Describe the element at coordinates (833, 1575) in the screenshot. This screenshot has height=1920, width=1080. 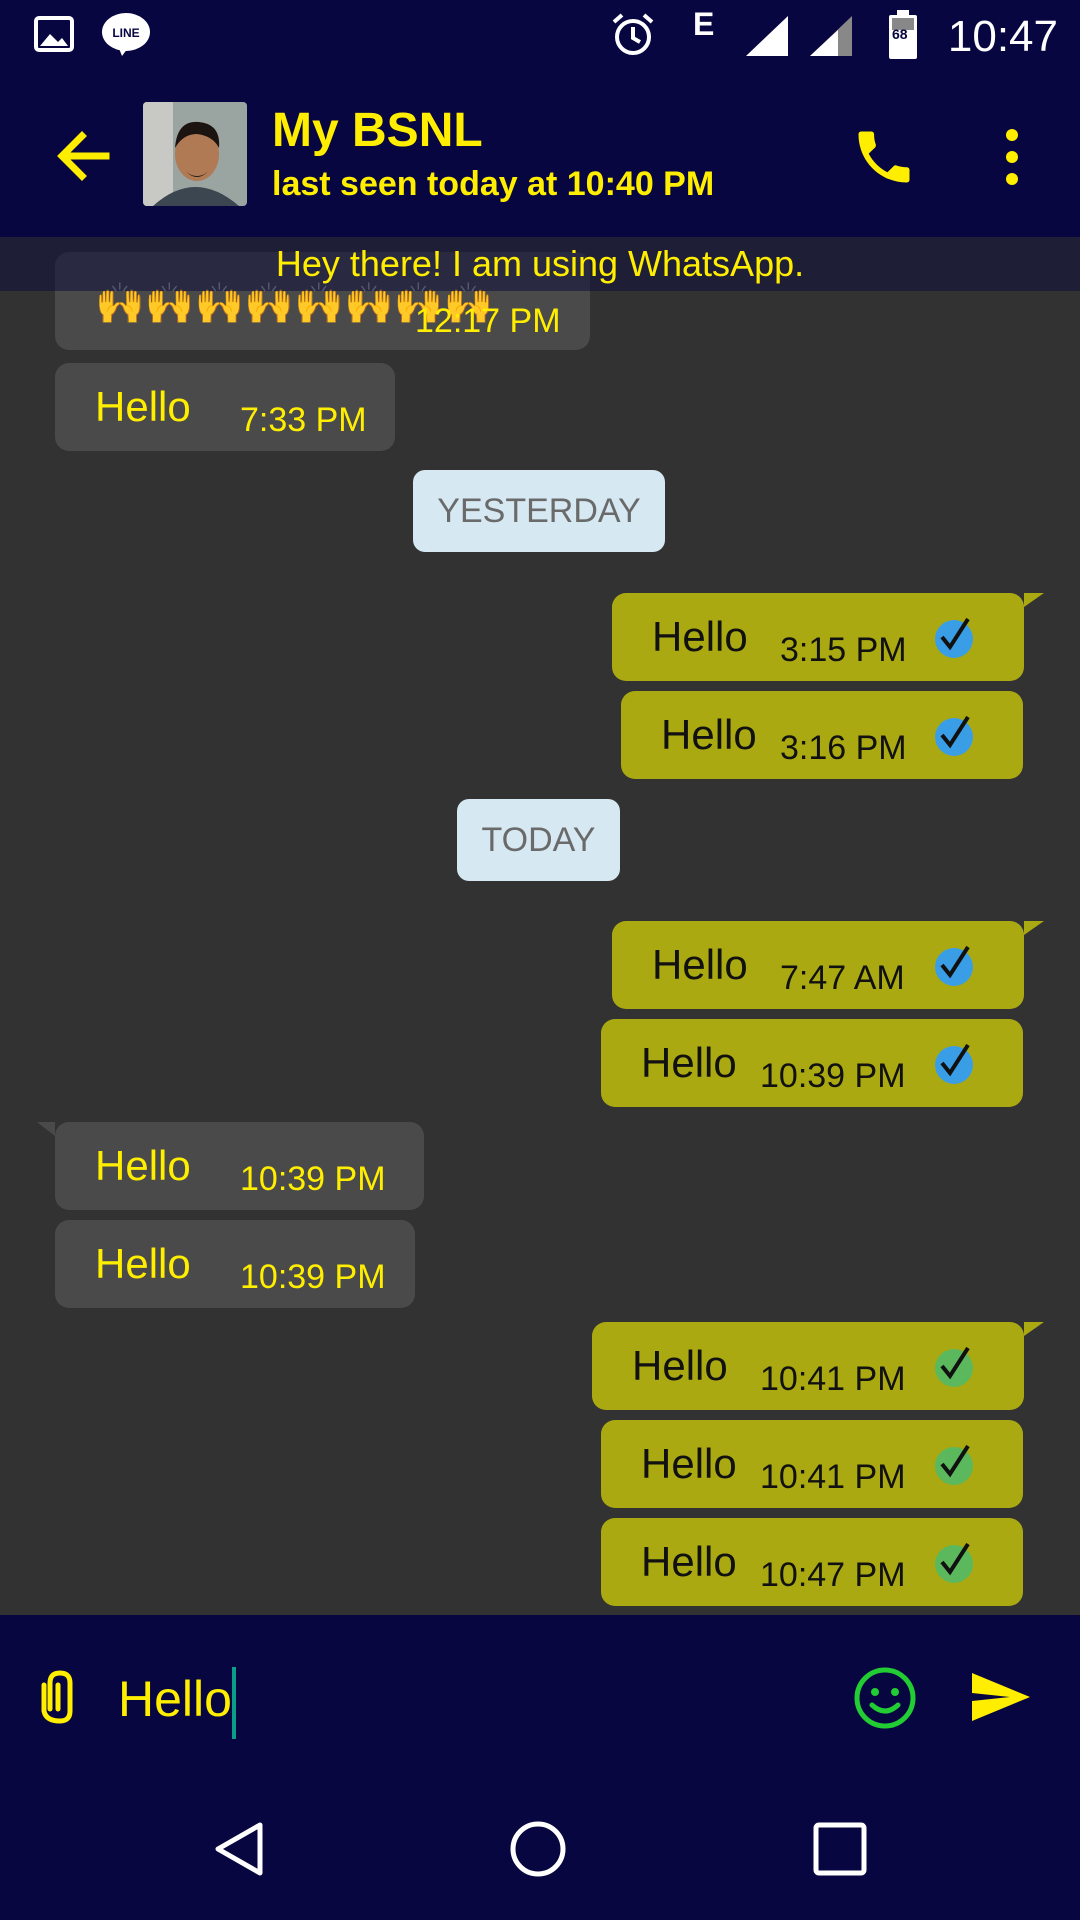
I see `message-time: 10:47 PM` at that location.